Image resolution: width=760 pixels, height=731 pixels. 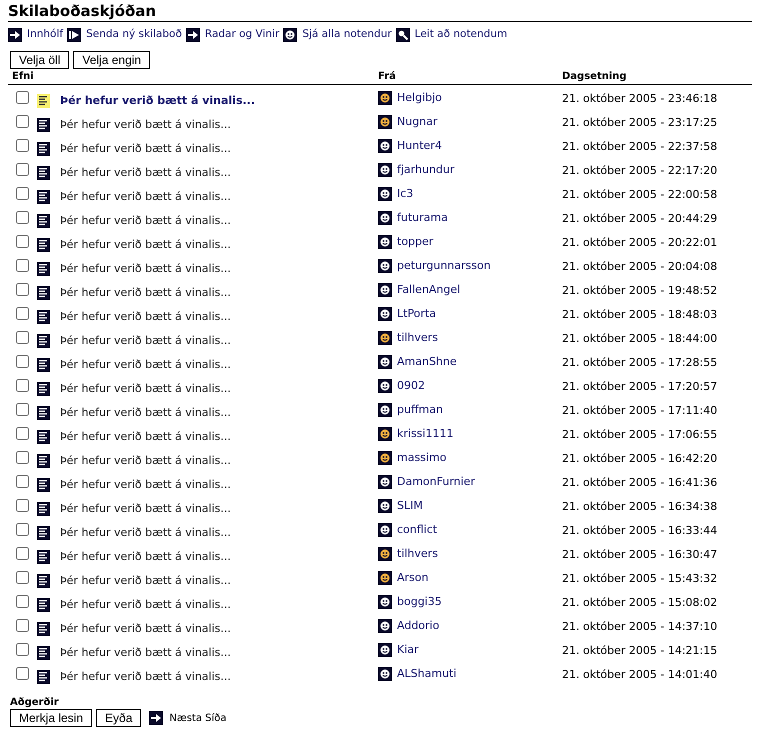 I want to click on message-date: 21. október 2005 - 22:00:58, so click(x=640, y=194).